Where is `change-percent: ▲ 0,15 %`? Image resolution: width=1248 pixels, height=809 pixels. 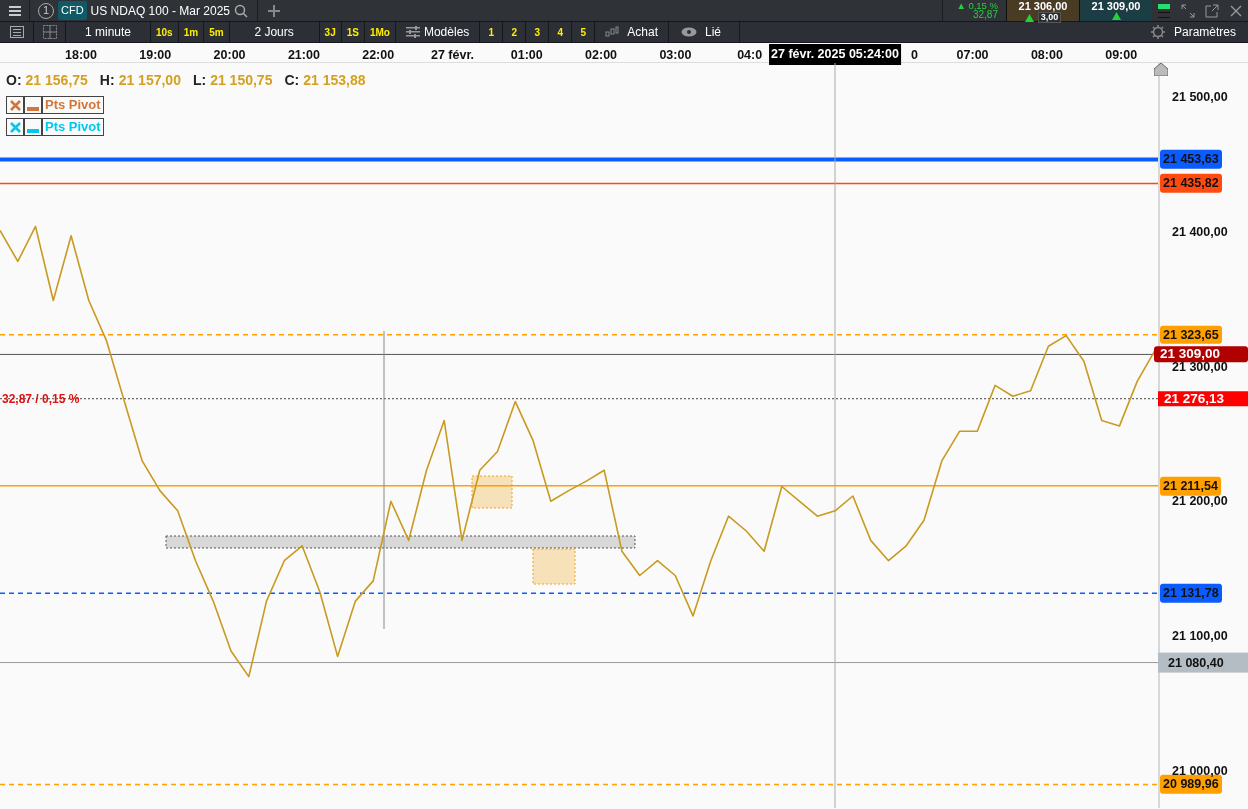
change-percent: ▲ 0,15 % is located at coordinates (977, 5).